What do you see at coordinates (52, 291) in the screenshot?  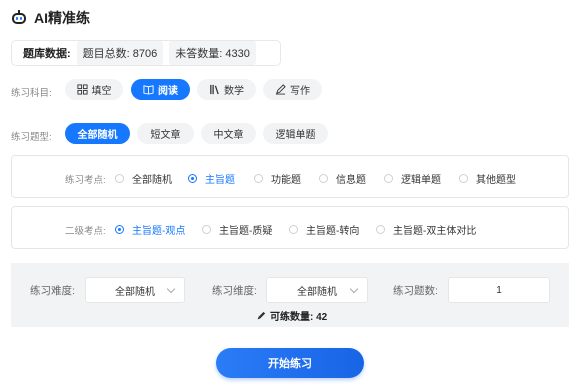 I see `difficulty-label: 练习难度:` at bounding box center [52, 291].